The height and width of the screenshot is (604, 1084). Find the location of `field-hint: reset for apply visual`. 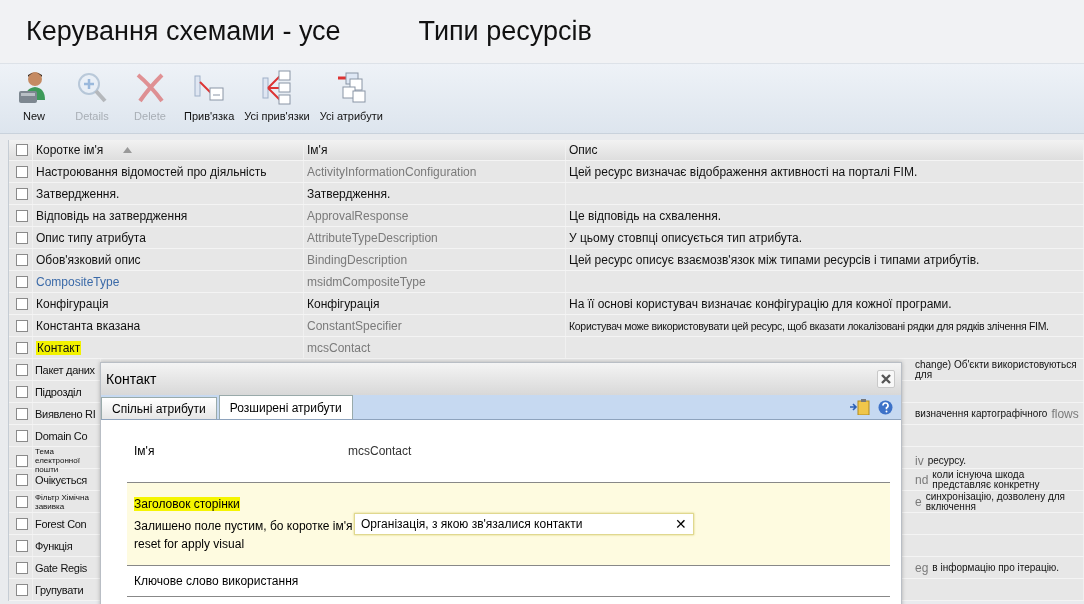

field-hint: reset for apply visual is located at coordinates (190, 544).